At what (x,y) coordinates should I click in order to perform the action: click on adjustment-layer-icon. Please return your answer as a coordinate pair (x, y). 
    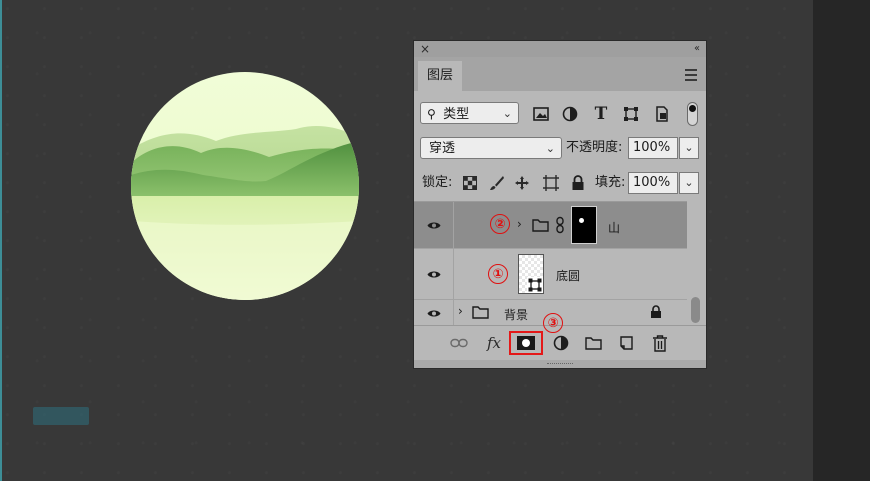
    Looking at the image, I should click on (561, 343).